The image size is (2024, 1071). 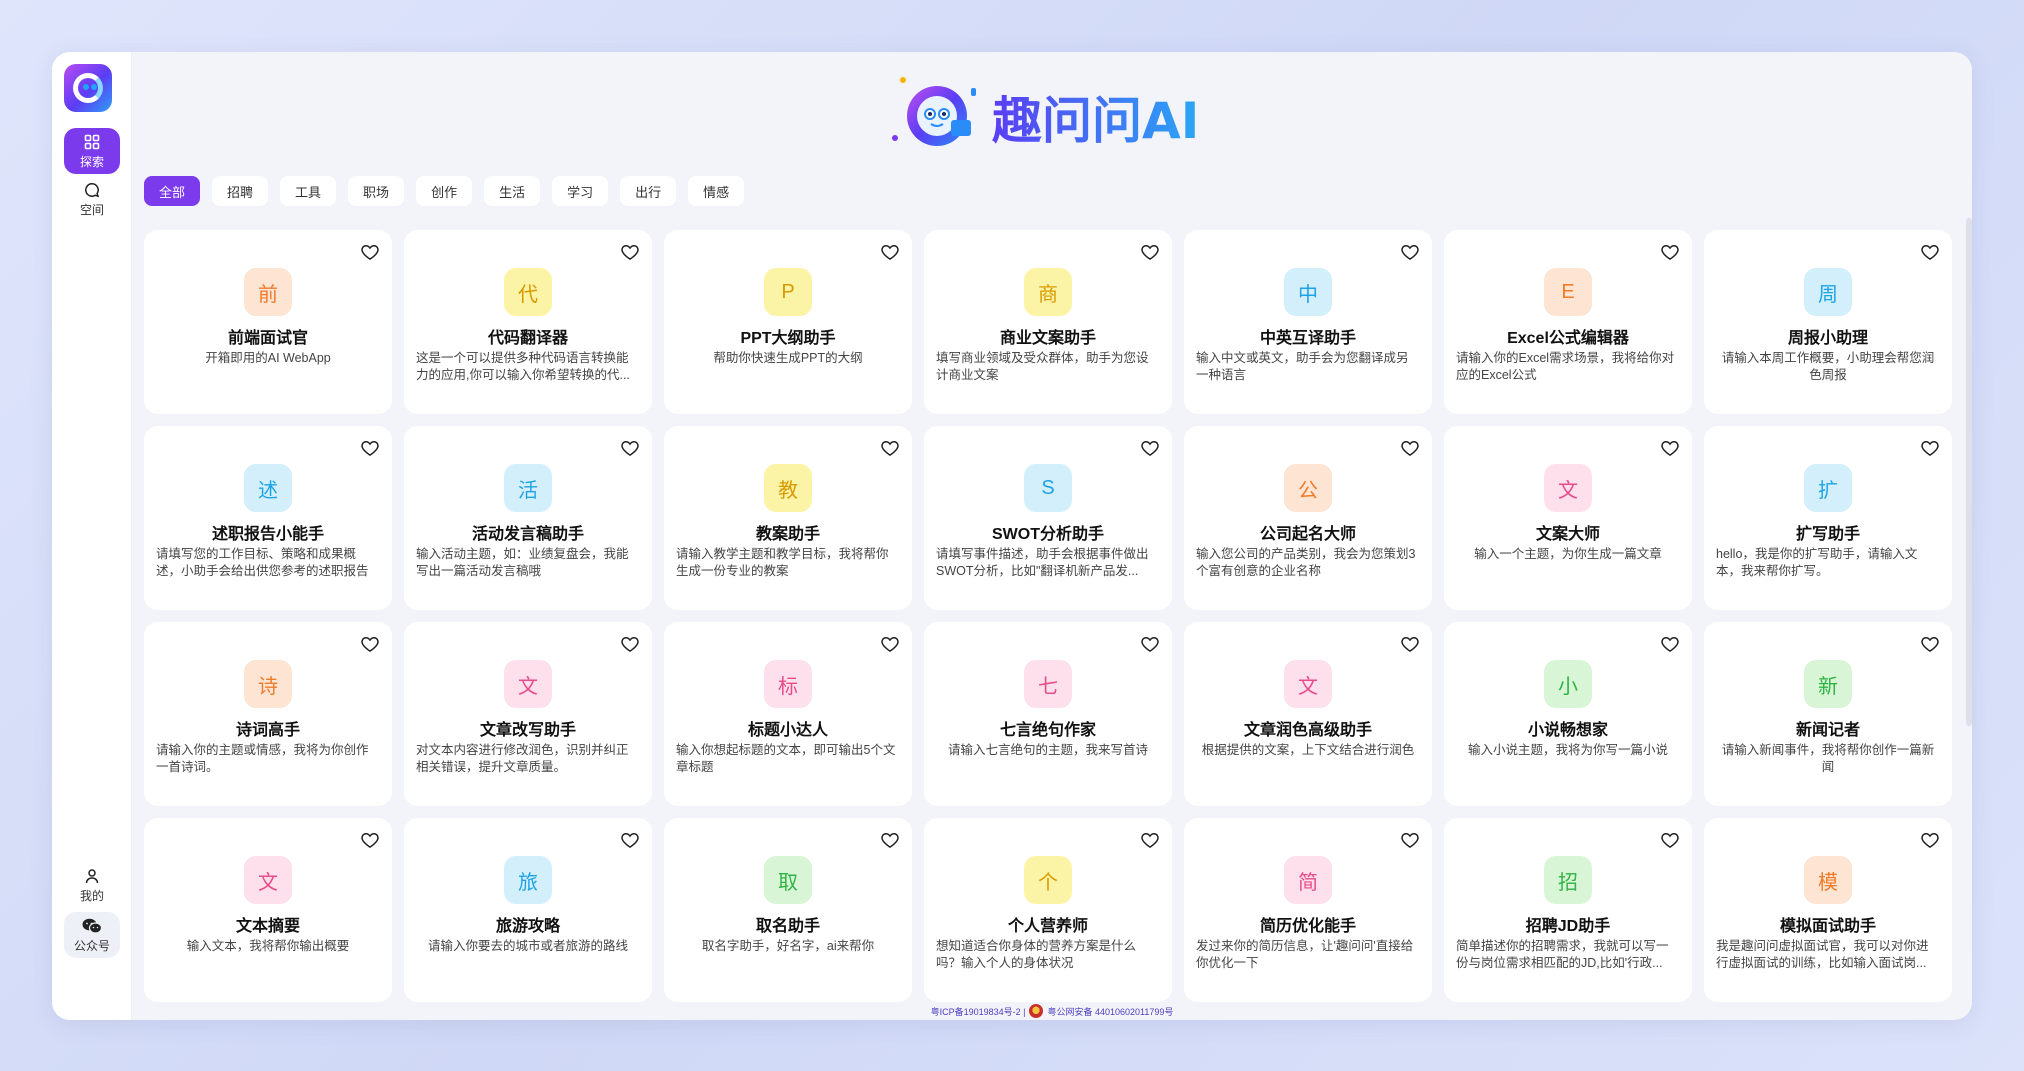 I want to click on app-card: 取取名助手 取名字助手，好名字，ai来帮你, so click(x=788, y=910).